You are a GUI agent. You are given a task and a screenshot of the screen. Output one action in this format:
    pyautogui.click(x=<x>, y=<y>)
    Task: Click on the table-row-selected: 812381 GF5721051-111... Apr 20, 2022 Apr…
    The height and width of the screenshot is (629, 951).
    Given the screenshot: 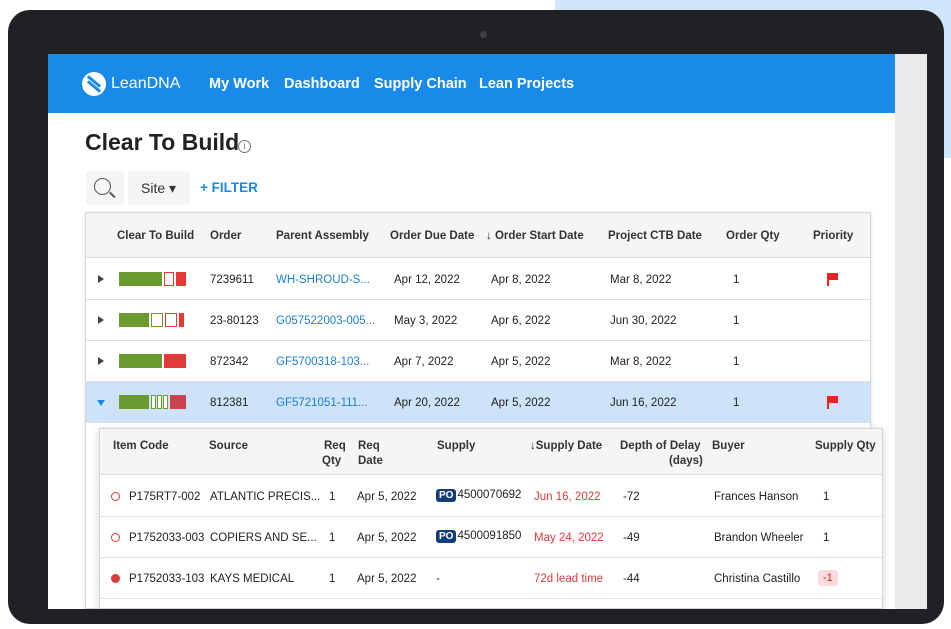 What is the action you would take?
    pyautogui.click(x=478, y=402)
    